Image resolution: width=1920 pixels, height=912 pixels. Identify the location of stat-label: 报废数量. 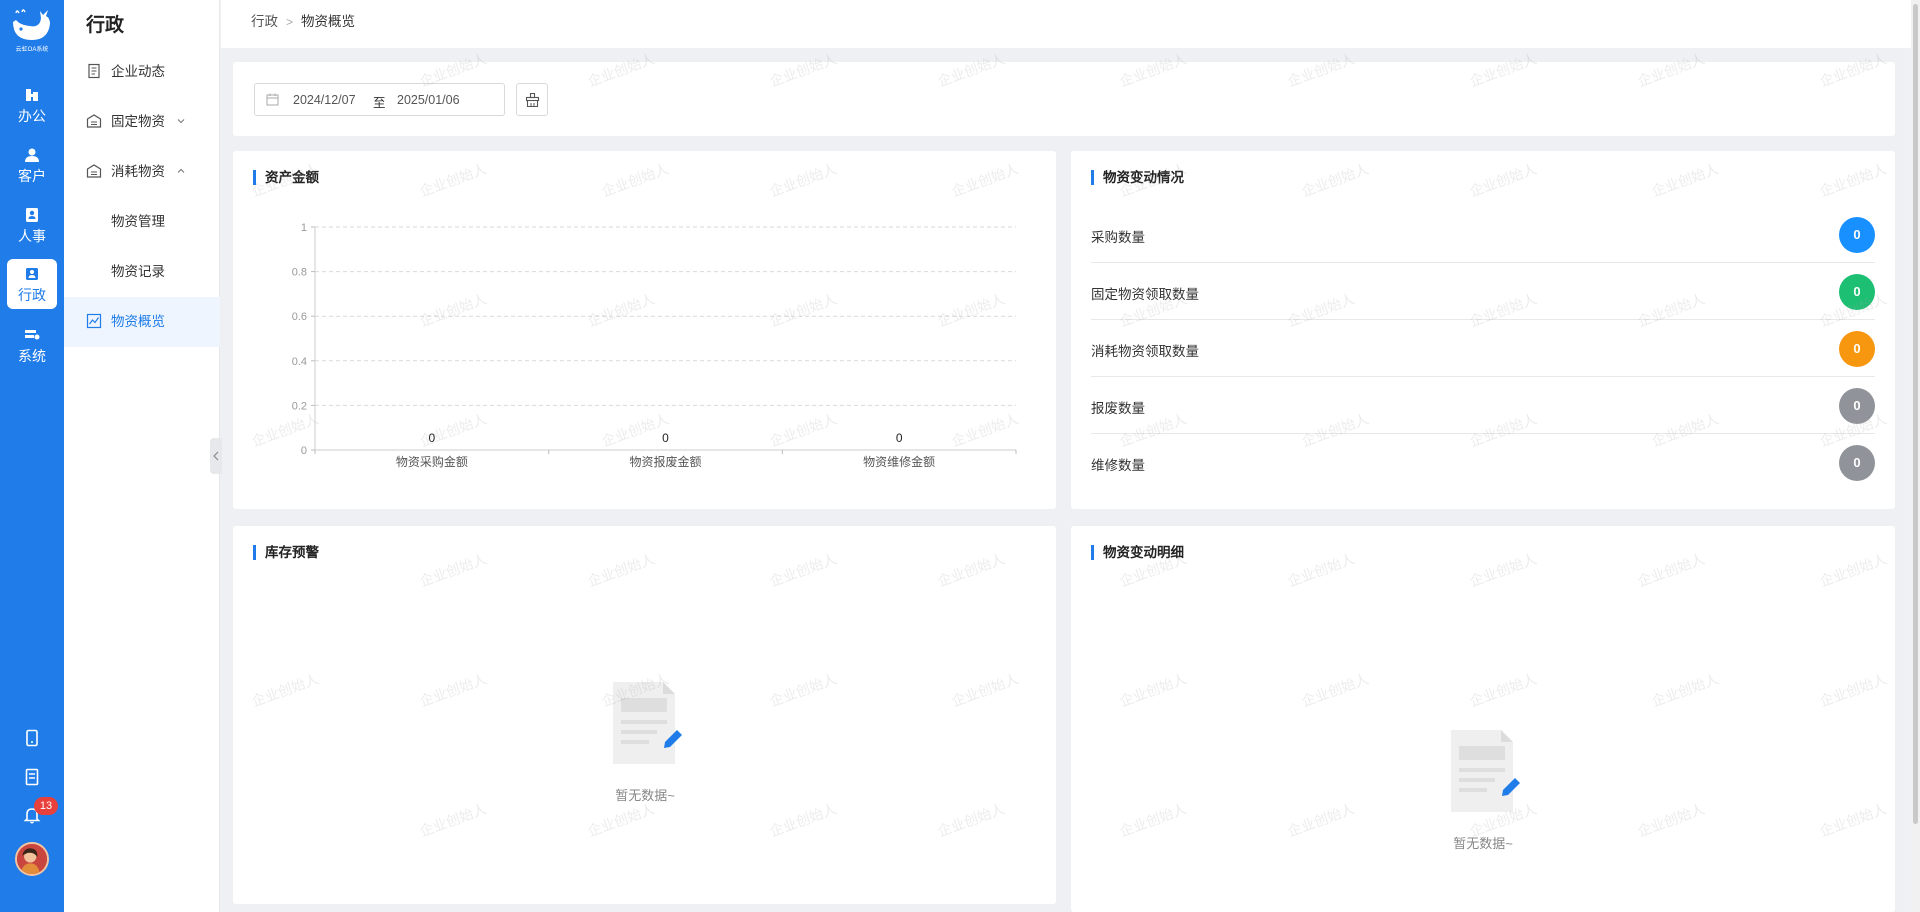
(1118, 408).